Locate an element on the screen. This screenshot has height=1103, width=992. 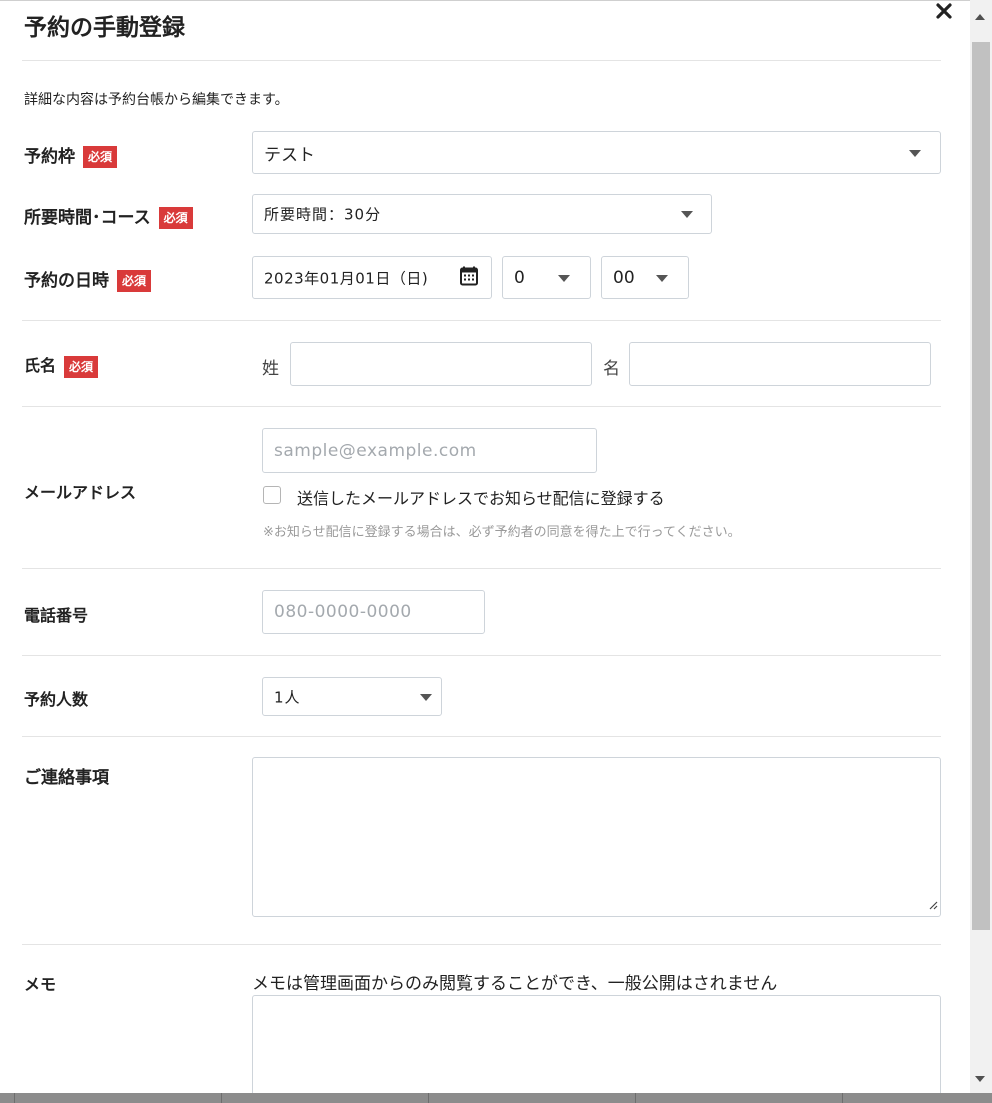
calendar-icon is located at coordinates (469, 277).